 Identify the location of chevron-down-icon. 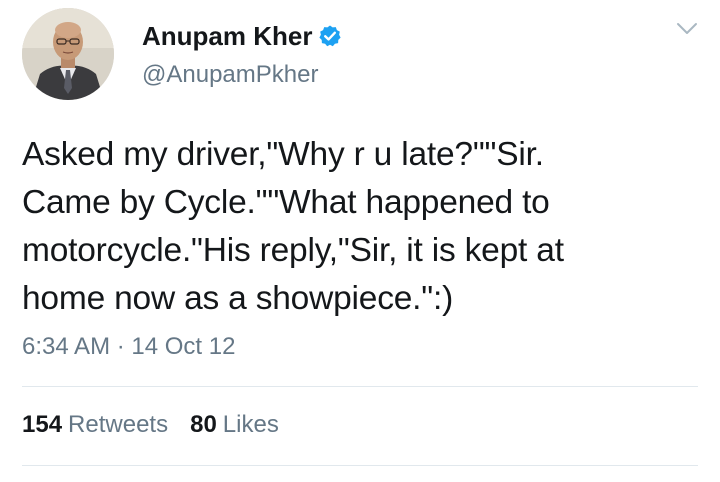
(687, 29).